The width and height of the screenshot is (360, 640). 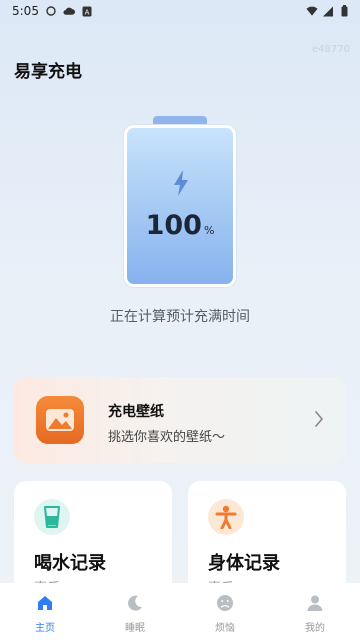 What do you see at coordinates (226, 517) in the screenshot?
I see `body-icon` at bounding box center [226, 517].